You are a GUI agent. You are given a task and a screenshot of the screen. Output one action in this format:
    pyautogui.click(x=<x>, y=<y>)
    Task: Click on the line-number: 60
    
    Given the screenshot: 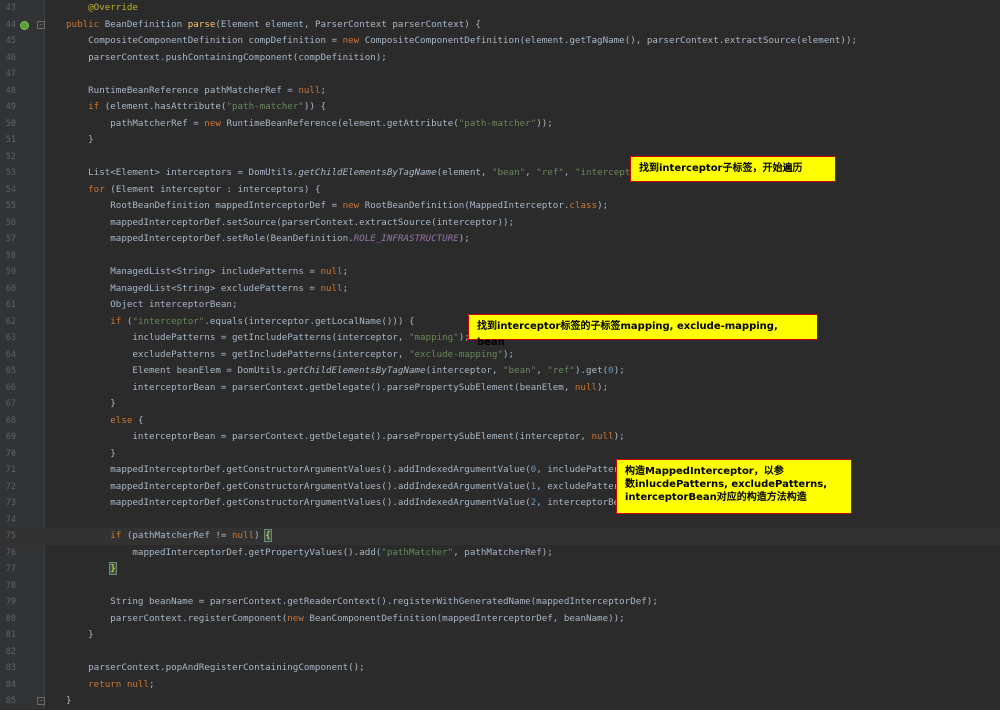 What is the action you would take?
    pyautogui.click(x=10, y=288)
    